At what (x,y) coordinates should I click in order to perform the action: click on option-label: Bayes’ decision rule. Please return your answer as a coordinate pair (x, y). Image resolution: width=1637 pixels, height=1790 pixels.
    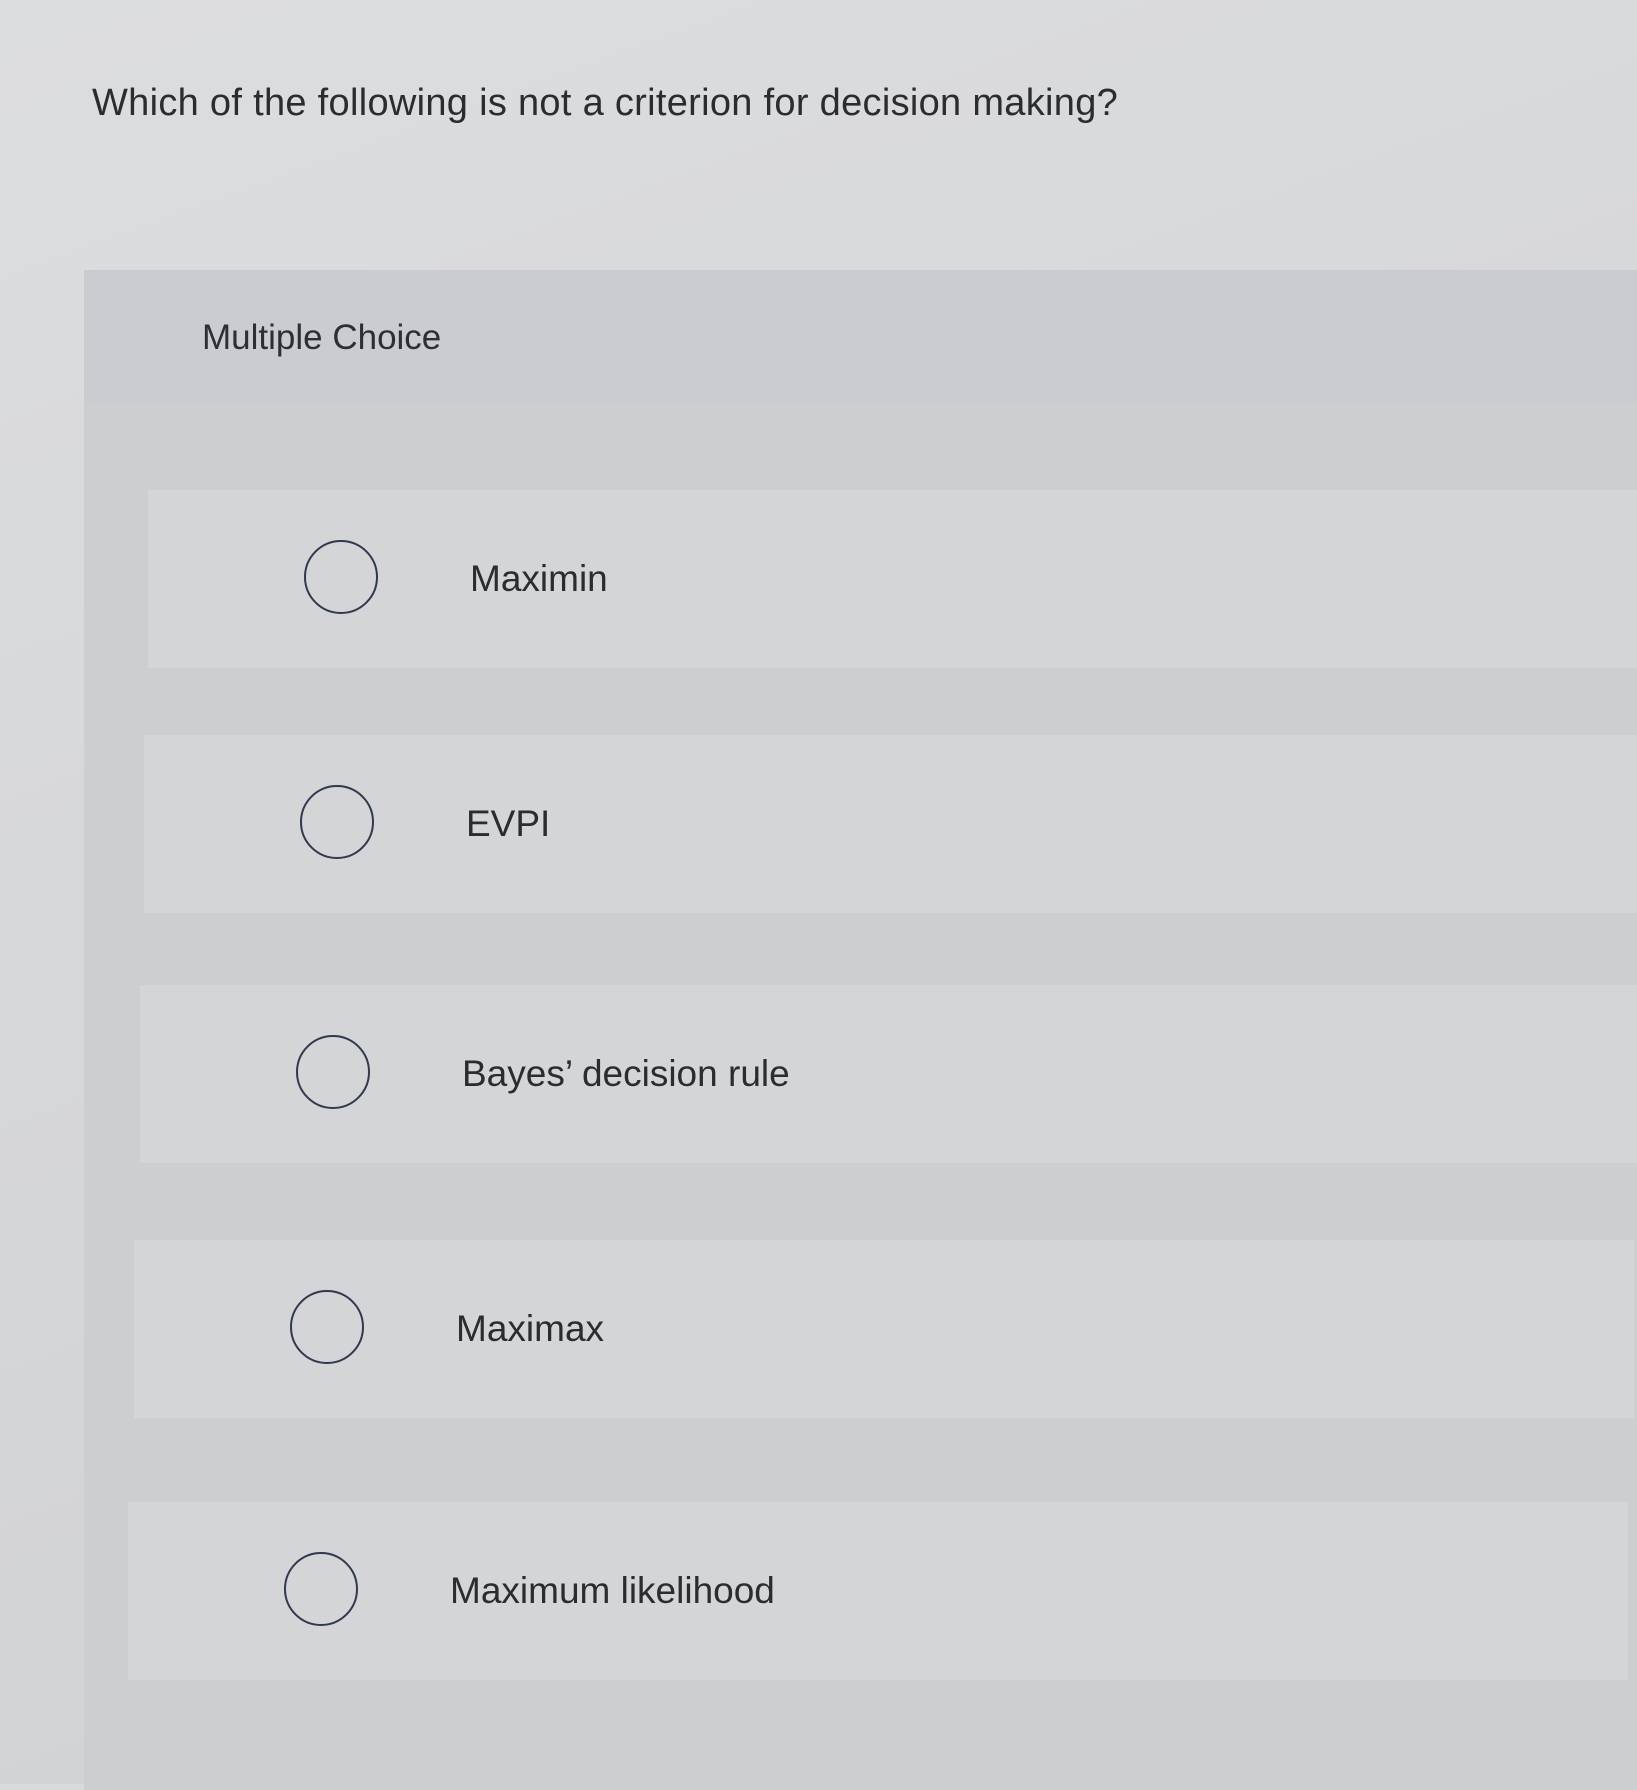
    Looking at the image, I should click on (626, 1073).